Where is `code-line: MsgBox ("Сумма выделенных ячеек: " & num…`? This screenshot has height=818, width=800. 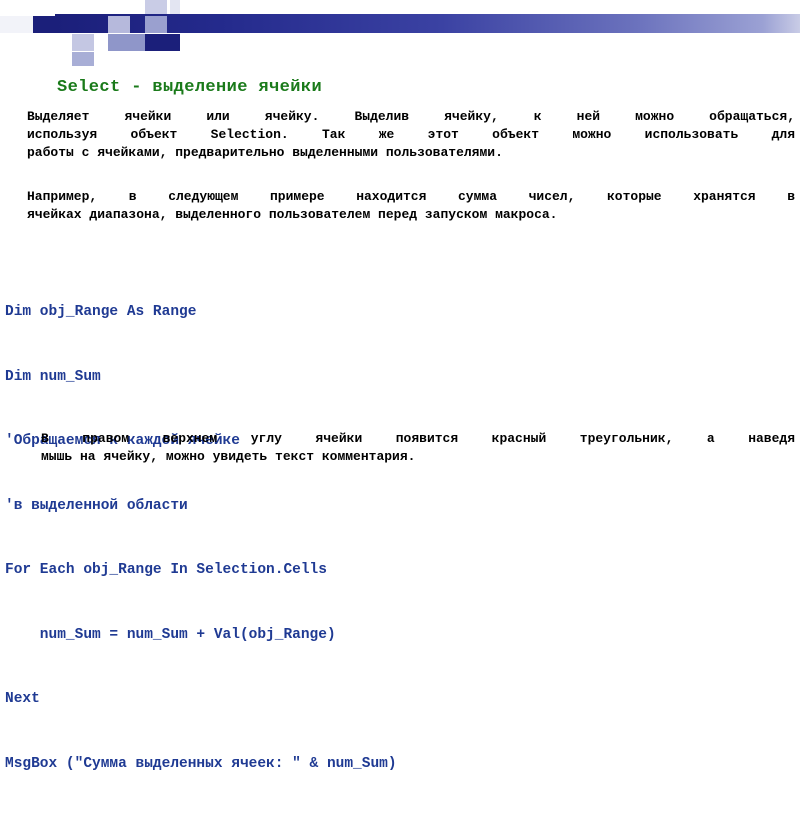 code-line: MsgBox ("Сумма выделенных ячеек: " & num… is located at coordinates (201, 763).